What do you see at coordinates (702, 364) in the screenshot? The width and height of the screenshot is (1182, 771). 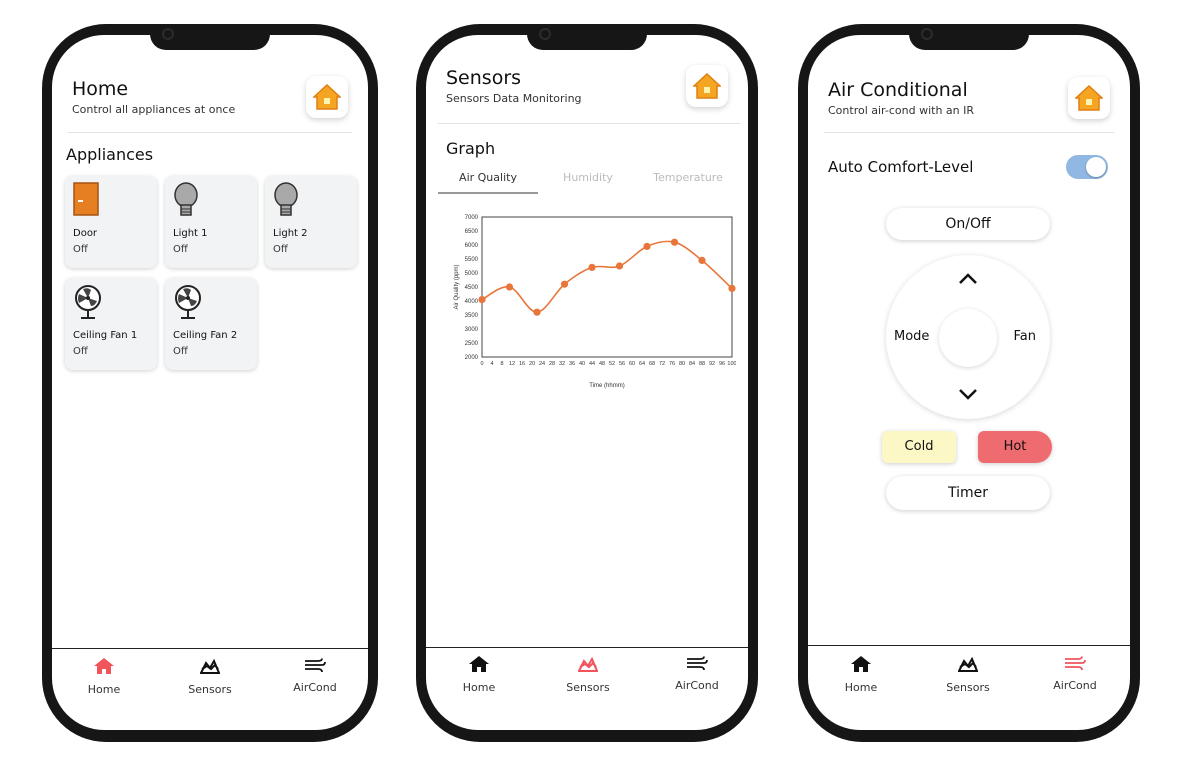 I see `x-tick-label: 88` at bounding box center [702, 364].